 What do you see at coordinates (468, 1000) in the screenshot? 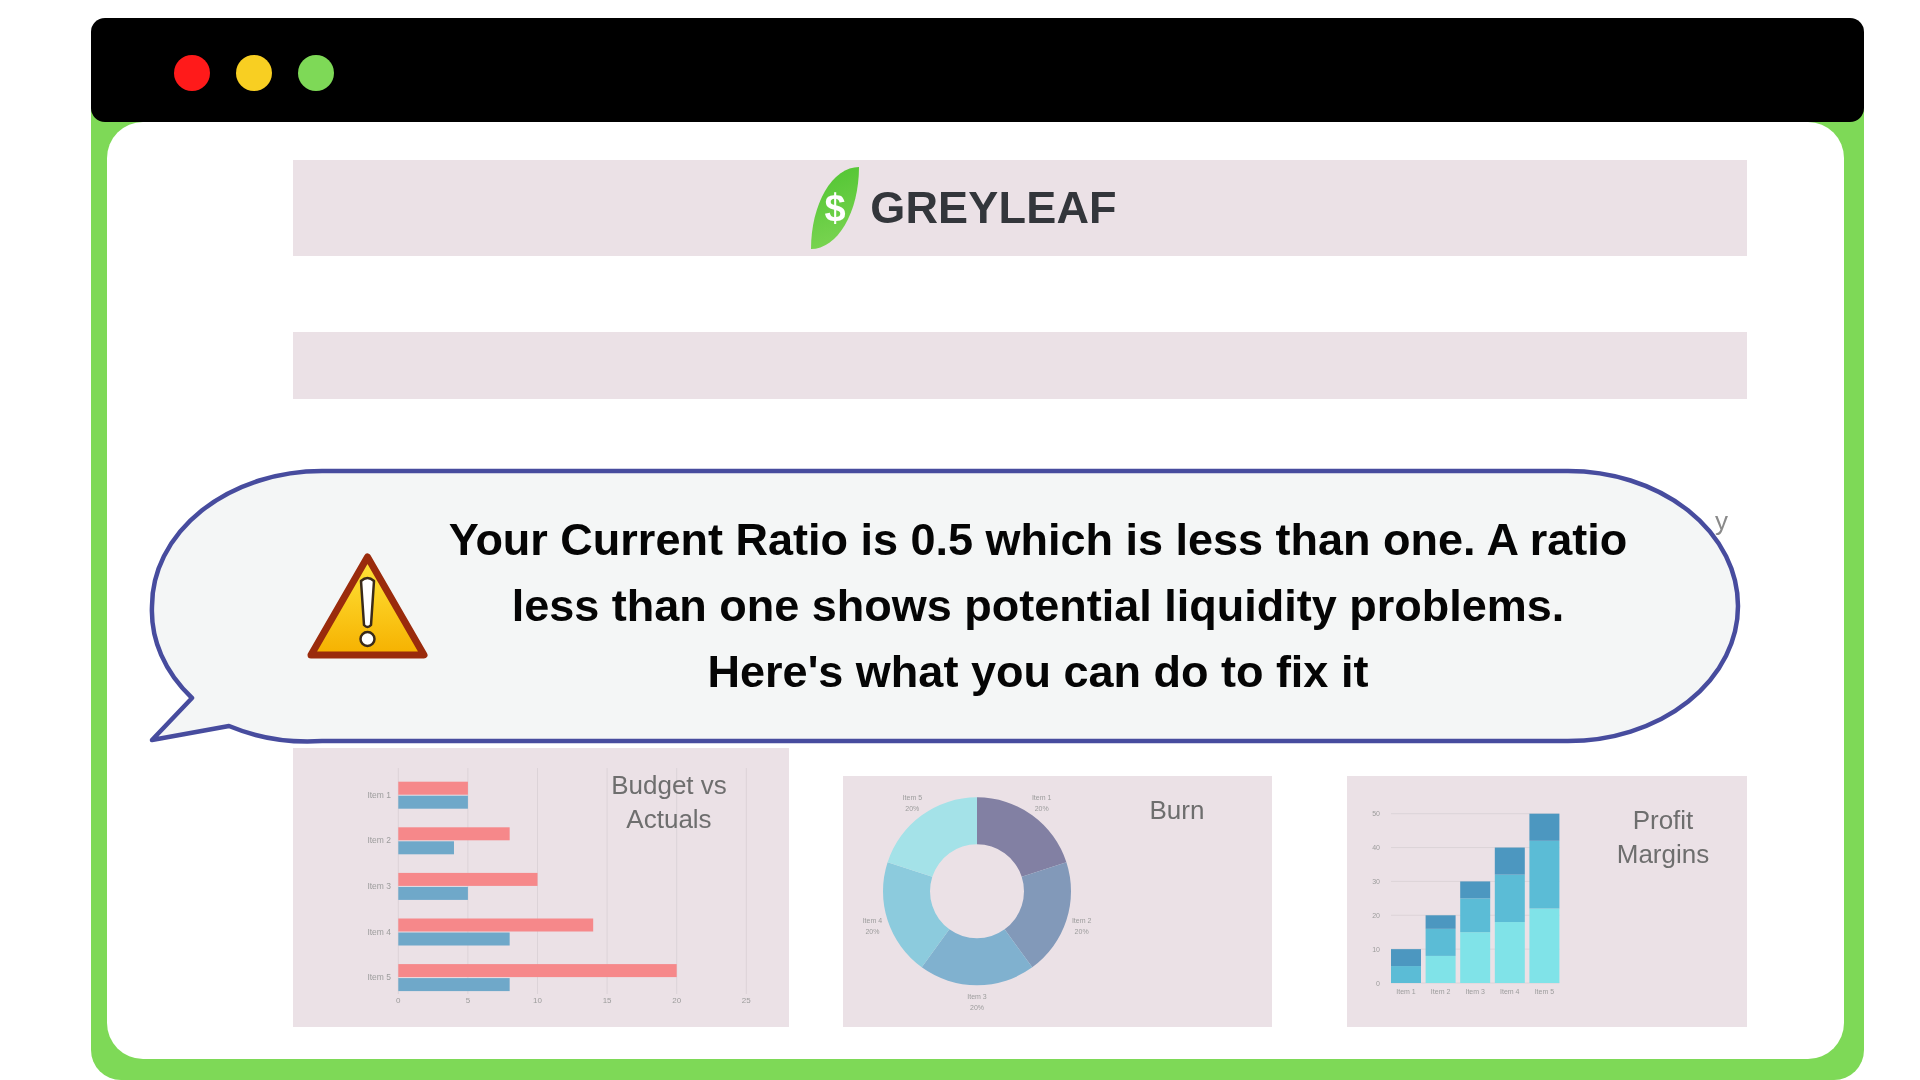
I see `axis-tick-label: 5` at bounding box center [468, 1000].